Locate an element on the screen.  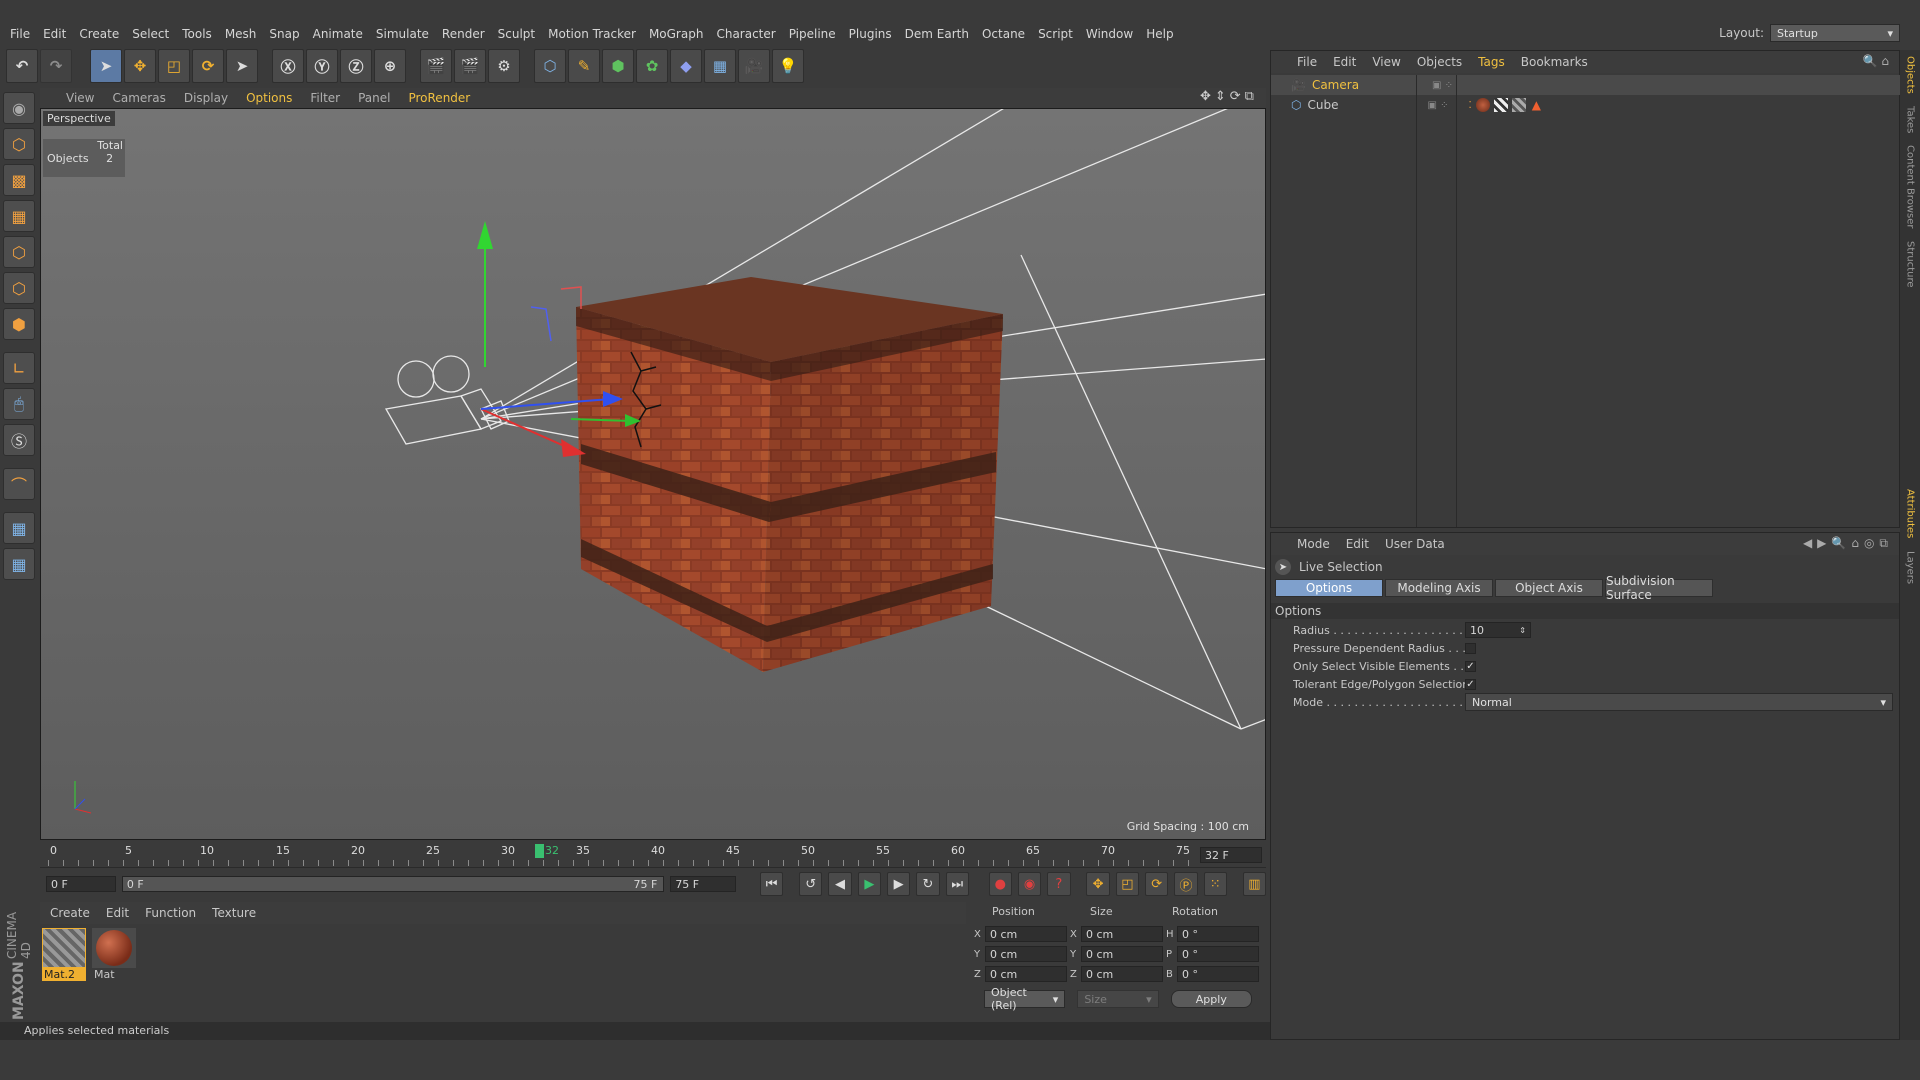
decal-tag-icon is located at coordinates (1518, 105).